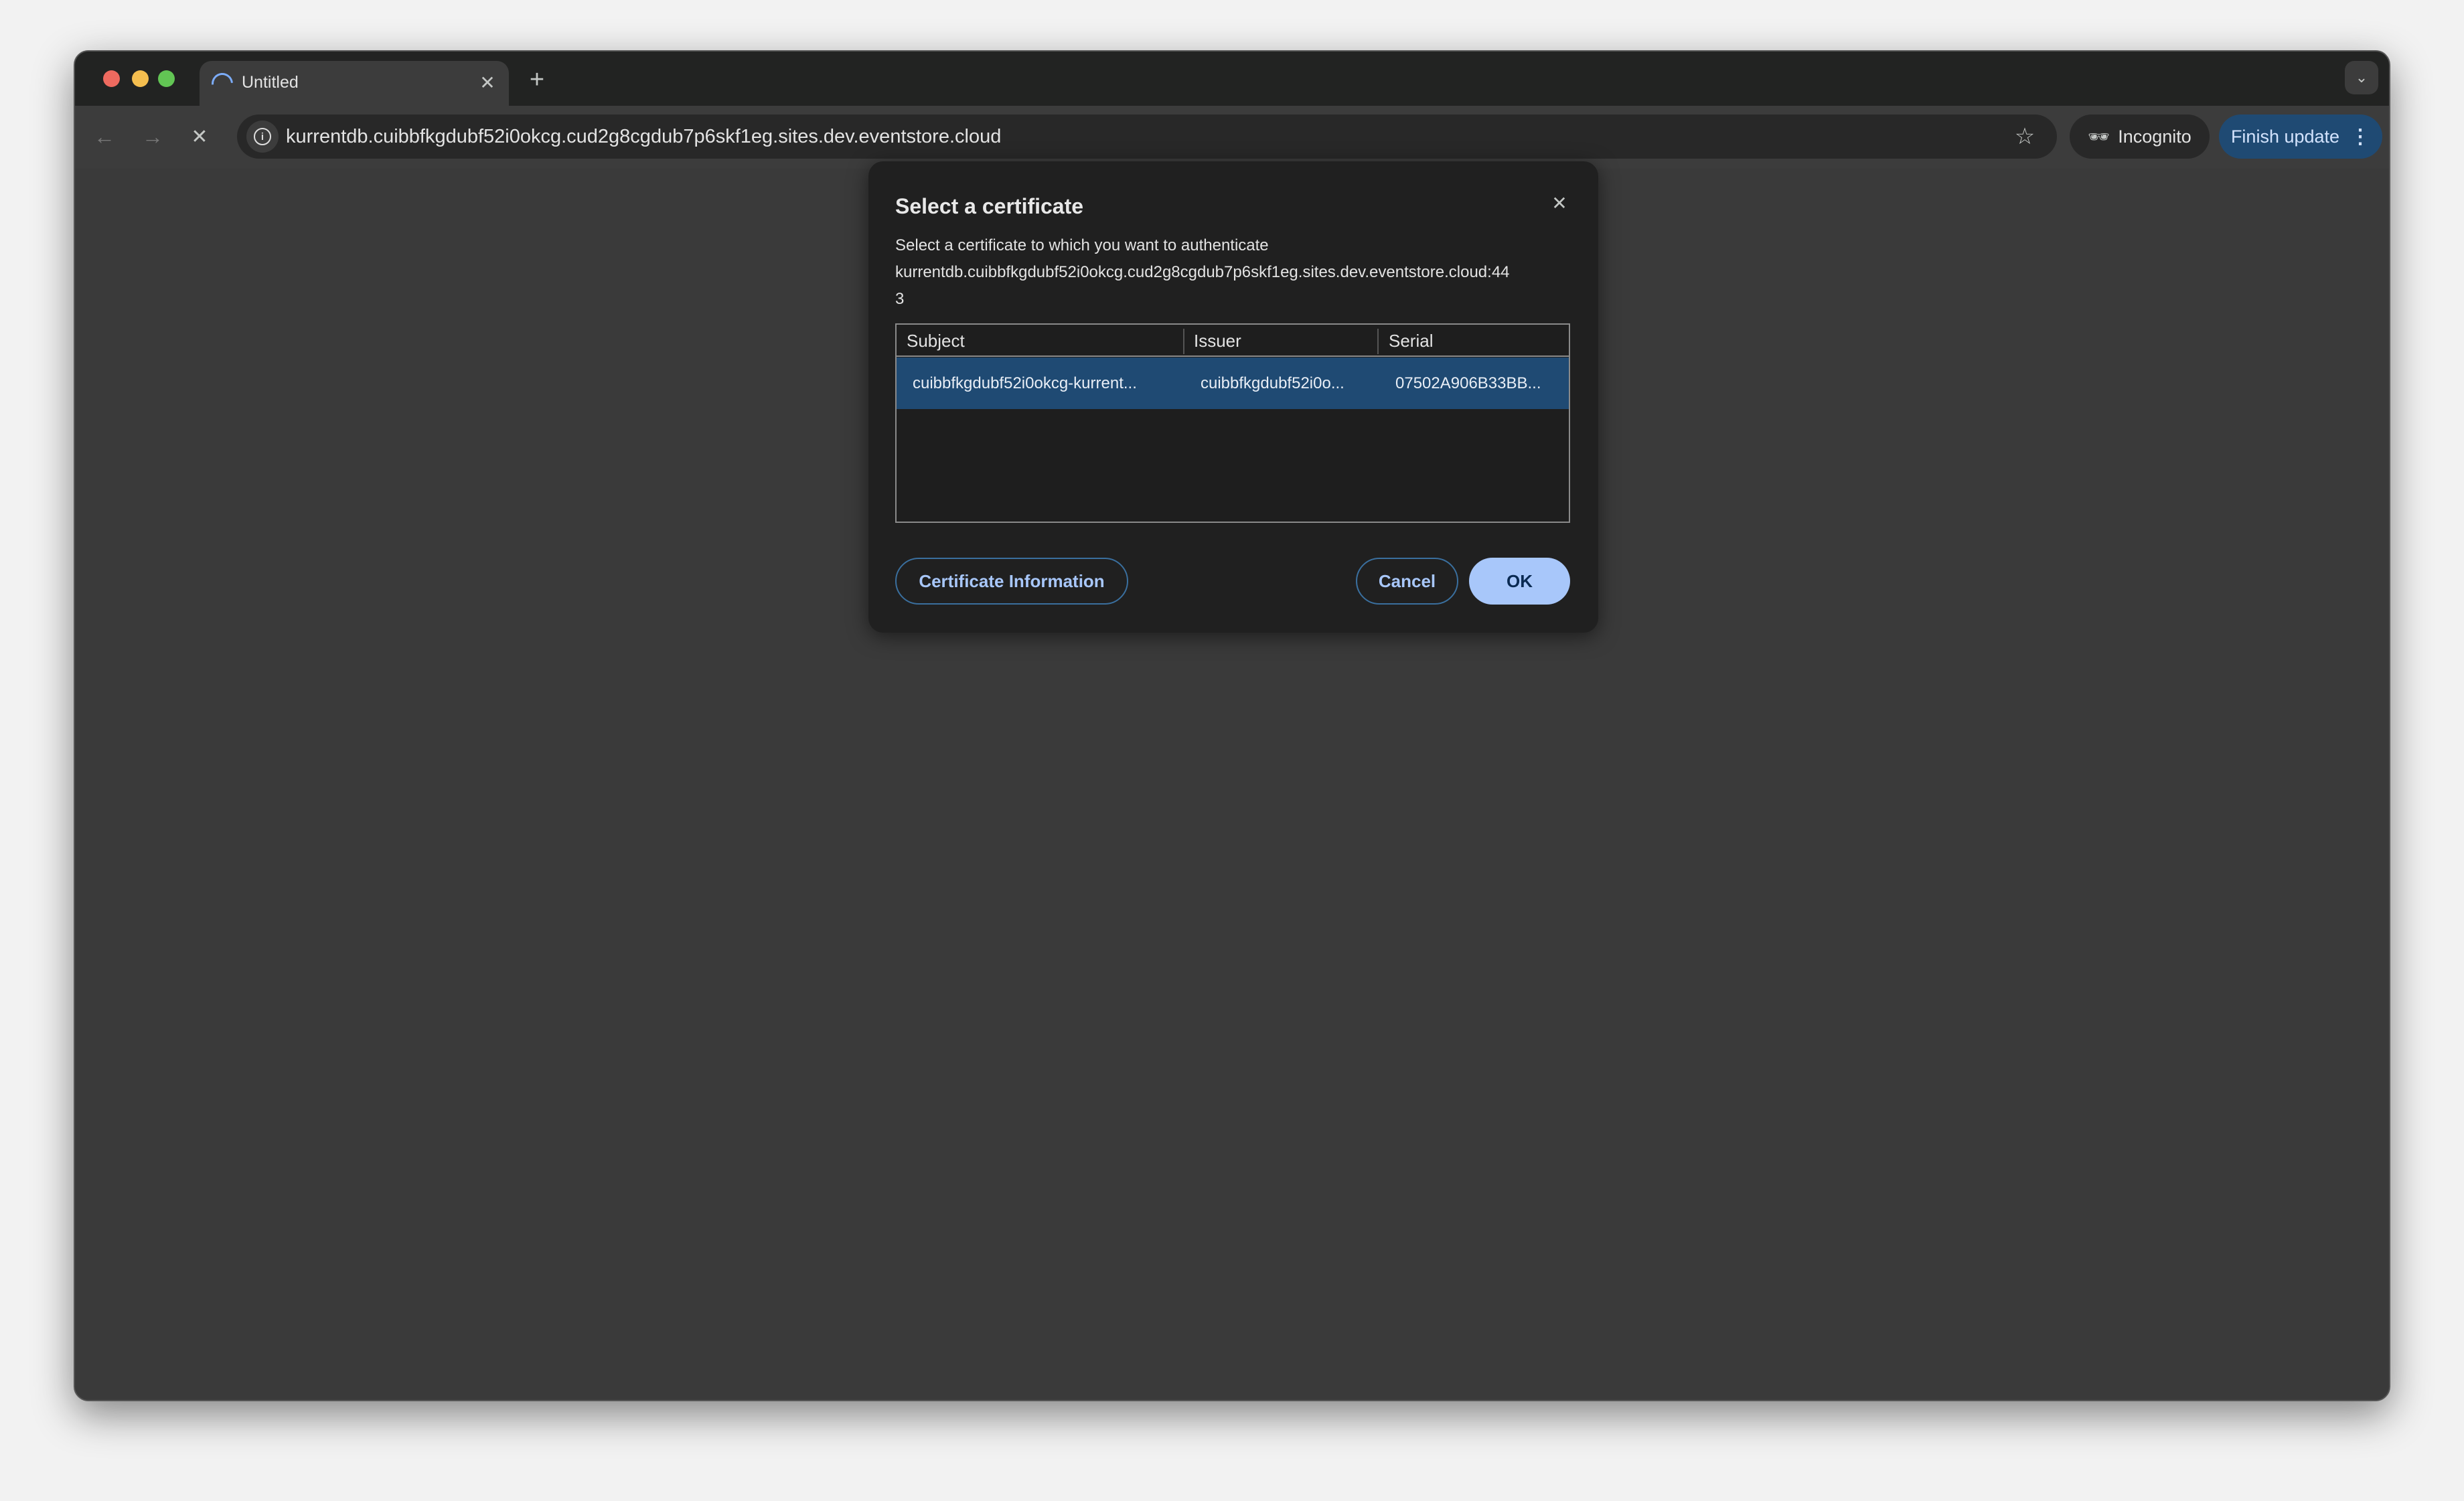 The image size is (2464, 1501). What do you see at coordinates (104, 136) in the screenshot?
I see `back-arrow-icon: ←` at bounding box center [104, 136].